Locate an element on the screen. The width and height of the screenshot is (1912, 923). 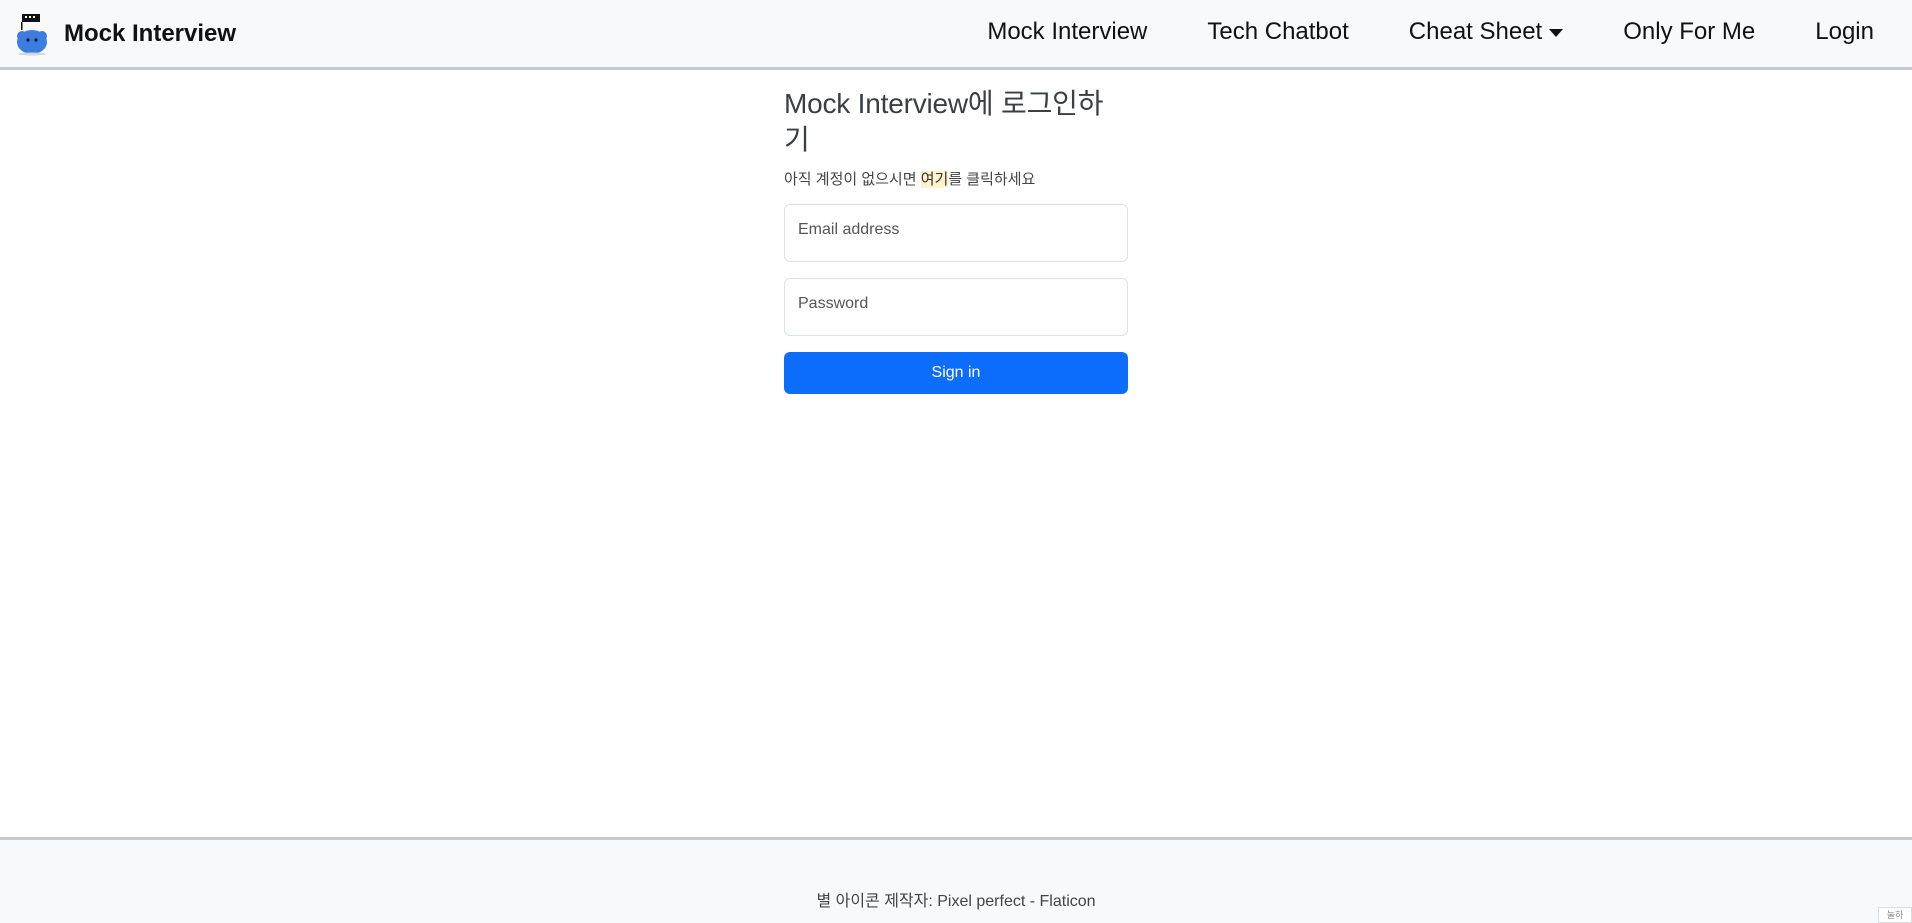
password-field-wrapper: Password is located at coordinates (956, 307).